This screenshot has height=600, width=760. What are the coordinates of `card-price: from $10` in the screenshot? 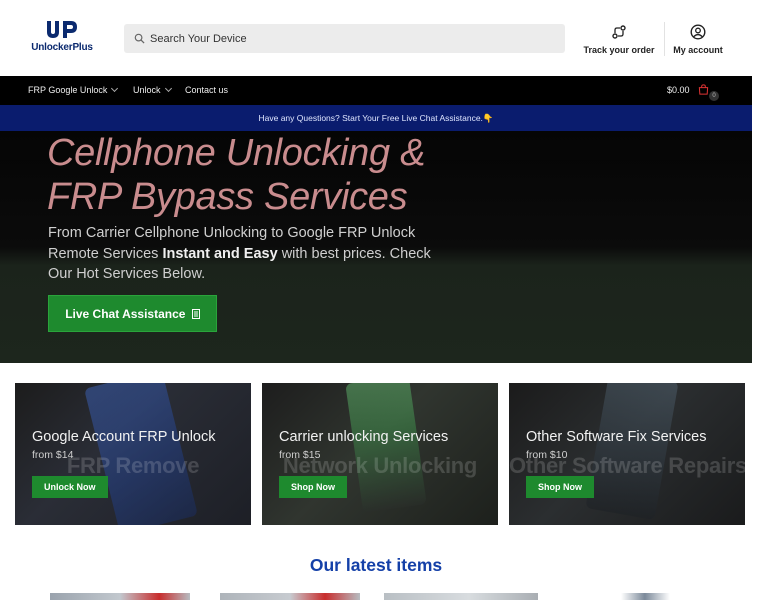 It's located at (547, 455).